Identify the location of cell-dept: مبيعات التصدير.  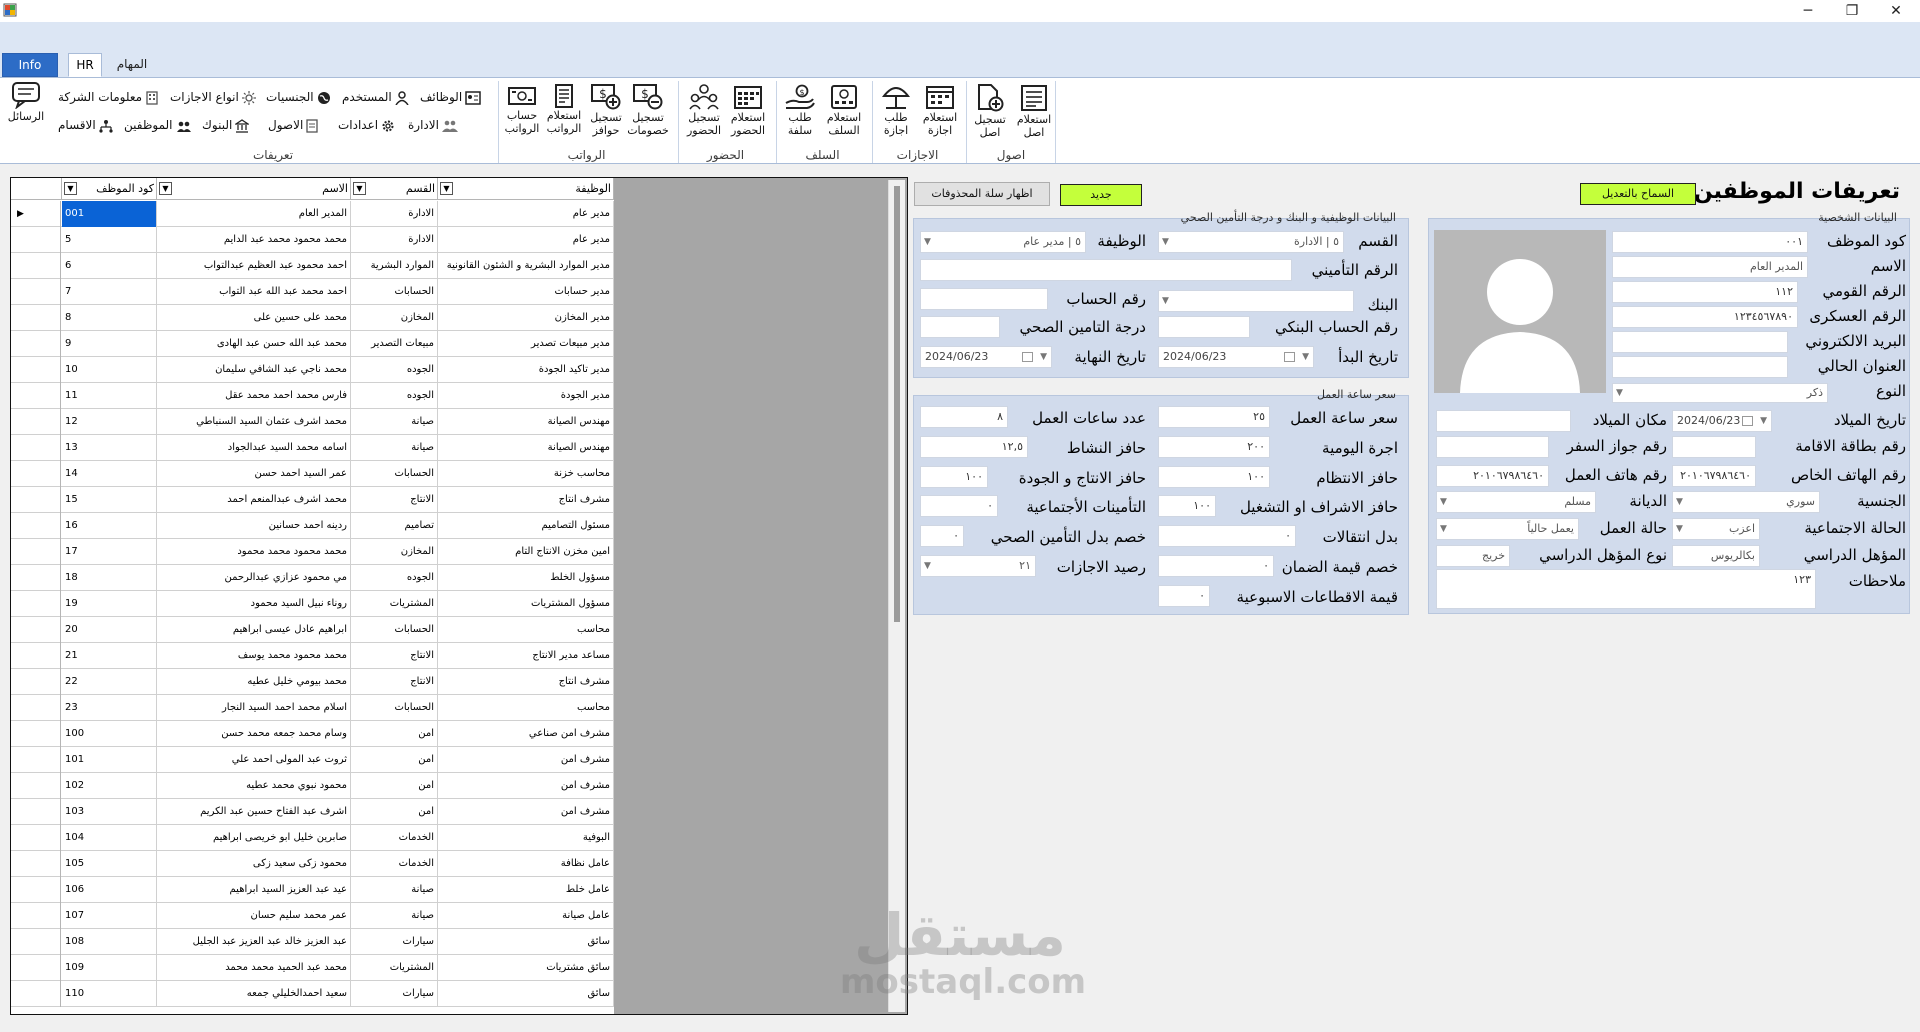
(394, 344).